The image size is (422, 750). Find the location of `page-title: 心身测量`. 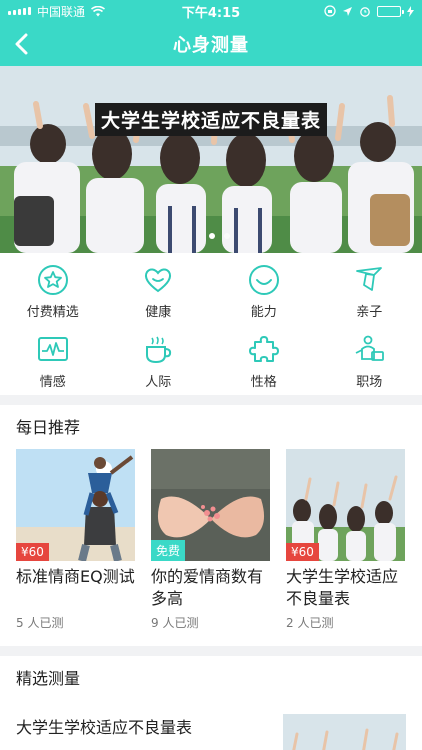

page-title: 心身测量 is located at coordinates (211, 45).